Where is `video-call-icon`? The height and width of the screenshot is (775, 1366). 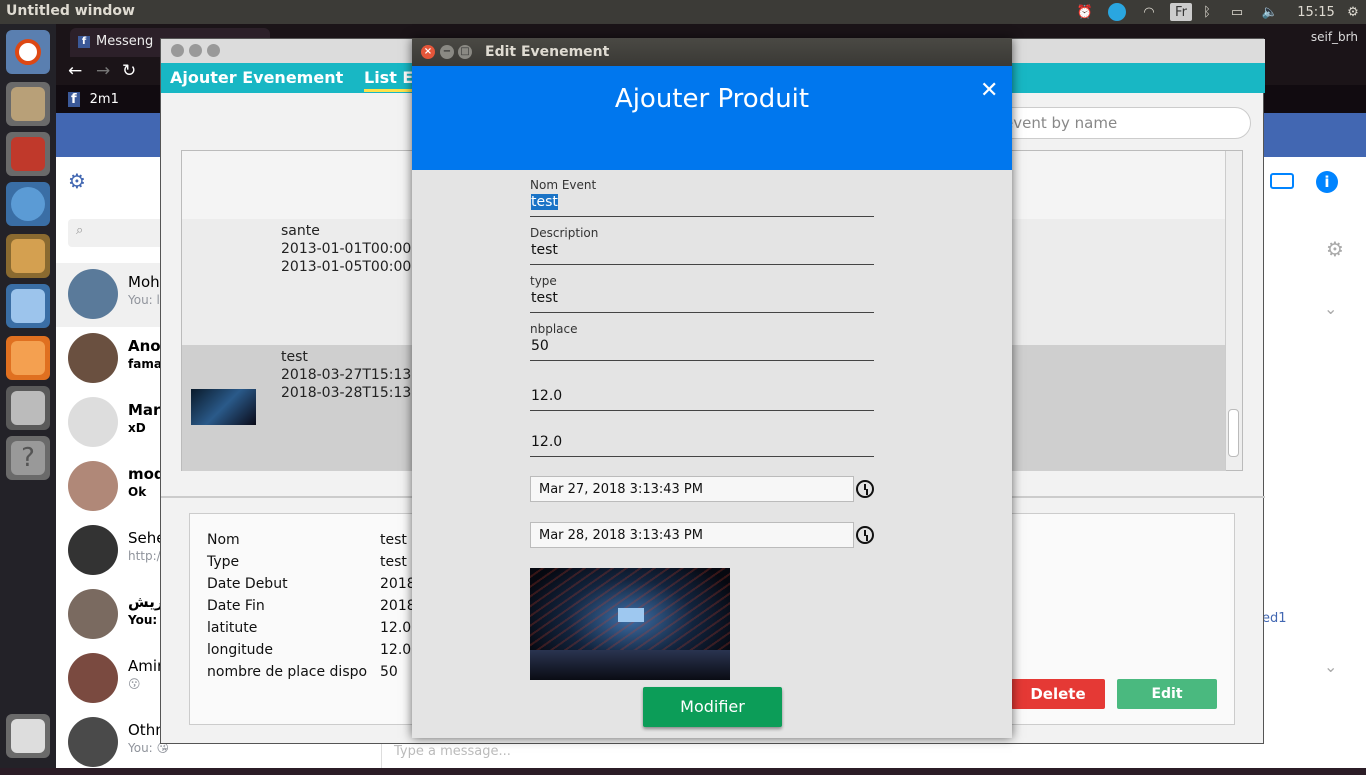 video-call-icon is located at coordinates (1282, 181).